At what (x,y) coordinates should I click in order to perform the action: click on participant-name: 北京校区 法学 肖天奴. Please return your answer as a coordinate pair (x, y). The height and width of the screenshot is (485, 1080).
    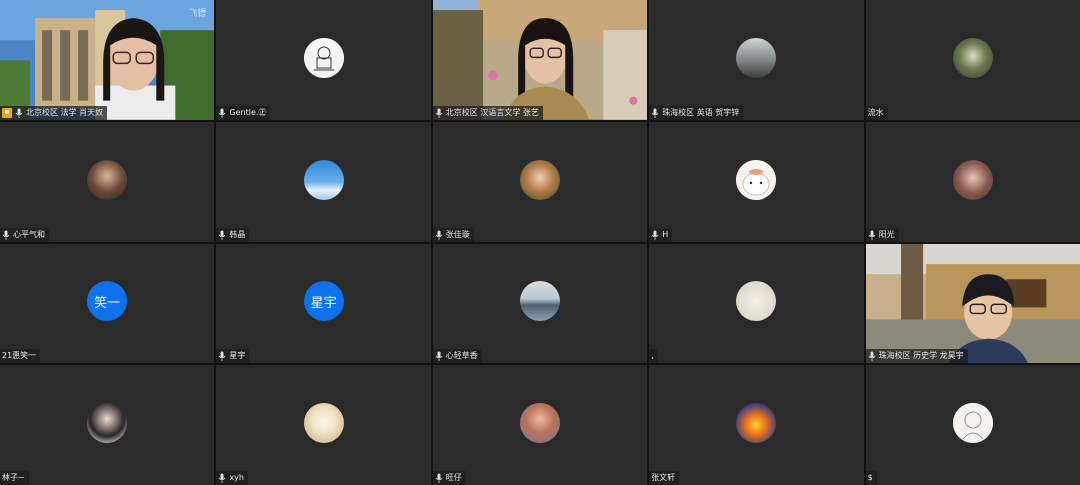
    Looking at the image, I should click on (65, 112).